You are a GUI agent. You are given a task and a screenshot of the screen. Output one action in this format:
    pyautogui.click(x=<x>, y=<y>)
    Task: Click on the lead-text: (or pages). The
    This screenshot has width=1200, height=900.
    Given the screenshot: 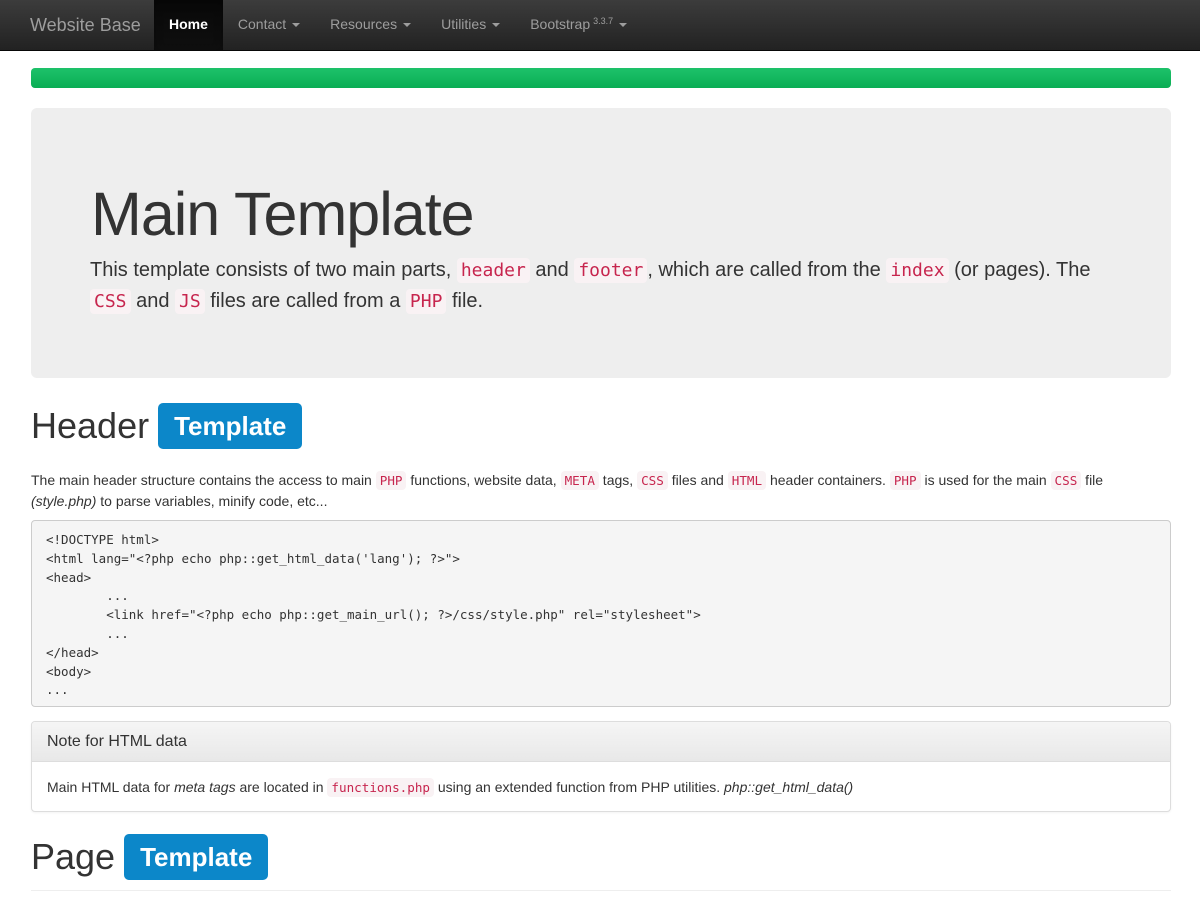 What is the action you would take?
    pyautogui.click(x=1019, y=270)
    